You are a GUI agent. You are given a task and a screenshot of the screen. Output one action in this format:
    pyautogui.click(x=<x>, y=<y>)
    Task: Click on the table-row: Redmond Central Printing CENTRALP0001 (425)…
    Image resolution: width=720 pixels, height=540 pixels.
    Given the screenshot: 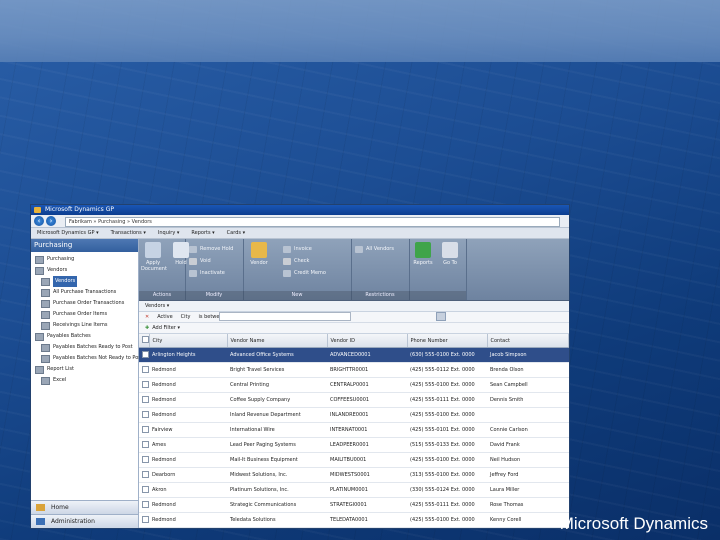 What is the action you would take?
    pyautogui.click(x=354, y=385)
    